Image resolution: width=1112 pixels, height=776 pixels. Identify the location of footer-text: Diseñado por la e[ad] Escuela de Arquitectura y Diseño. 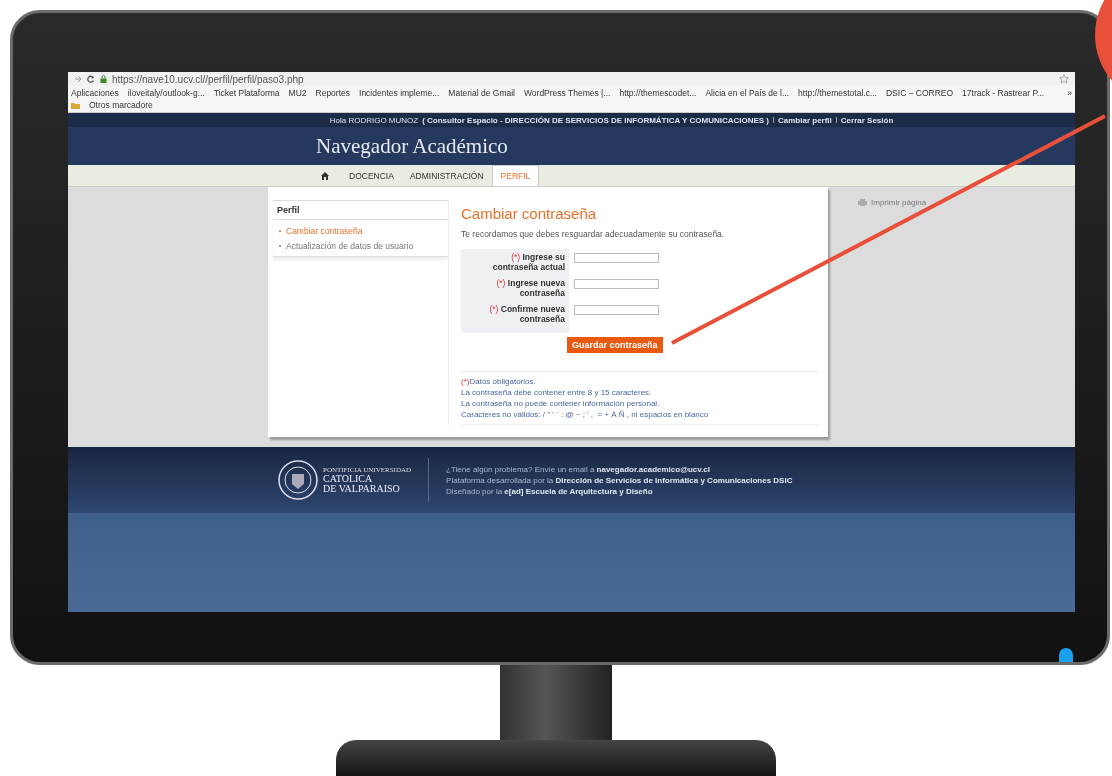
(550, 491).